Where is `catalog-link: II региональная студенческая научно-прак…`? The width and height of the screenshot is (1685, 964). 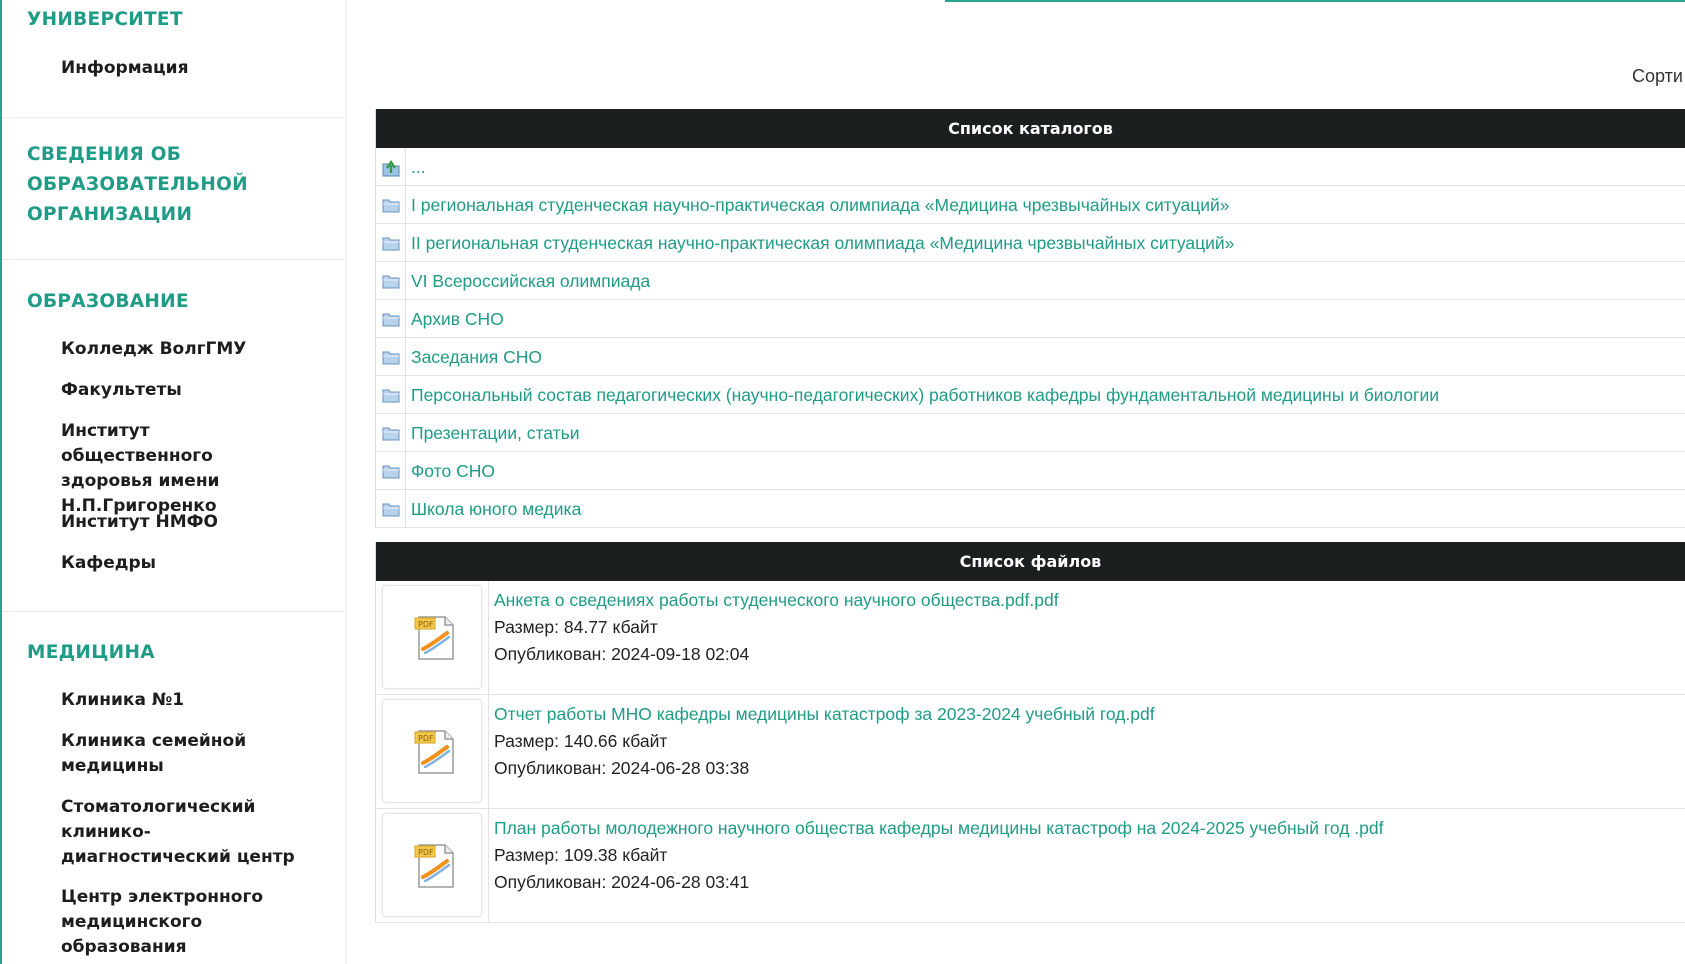 catalog-link: II региональная студенческая научно-прак… is located at coordinates (822, 243).